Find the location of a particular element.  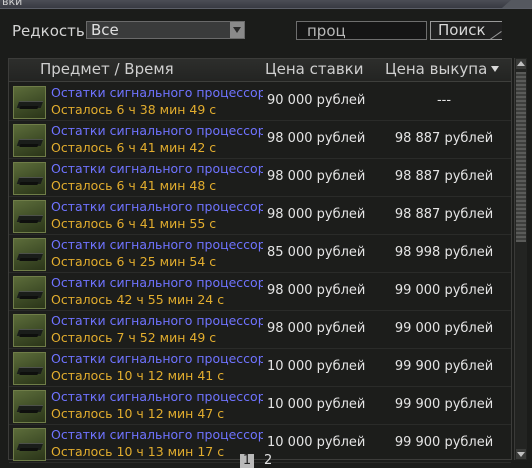

time-left: Осталось 10 ч 12 мин 47 с is located at coordinates (138, 413).